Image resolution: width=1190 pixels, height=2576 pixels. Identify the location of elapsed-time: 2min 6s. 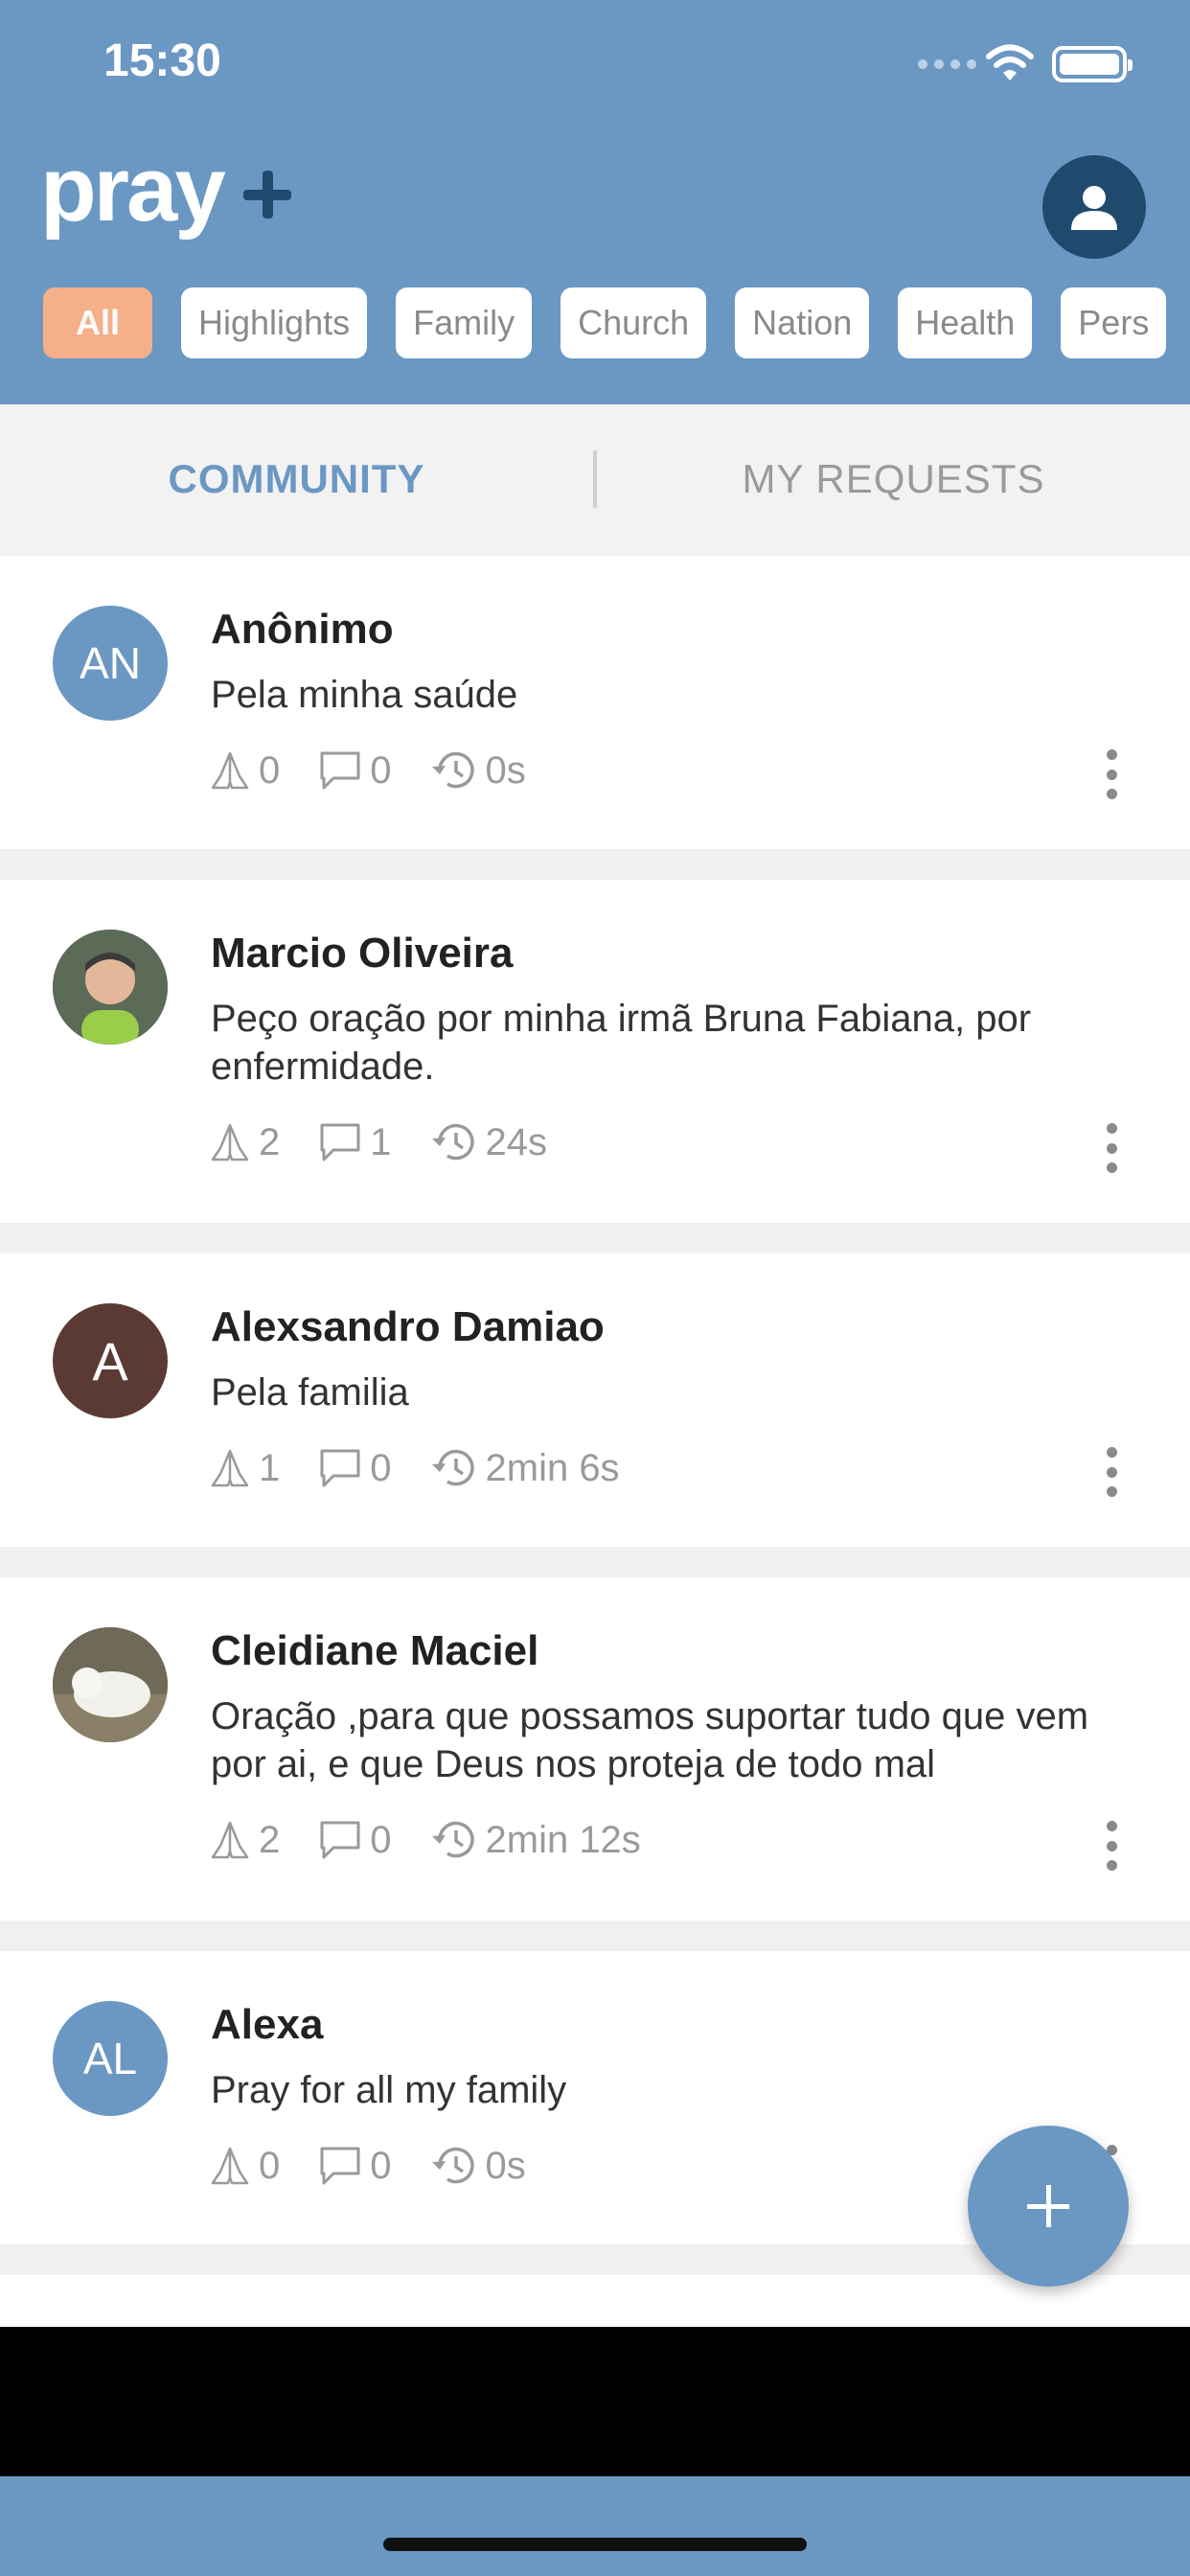
(525, 1468).